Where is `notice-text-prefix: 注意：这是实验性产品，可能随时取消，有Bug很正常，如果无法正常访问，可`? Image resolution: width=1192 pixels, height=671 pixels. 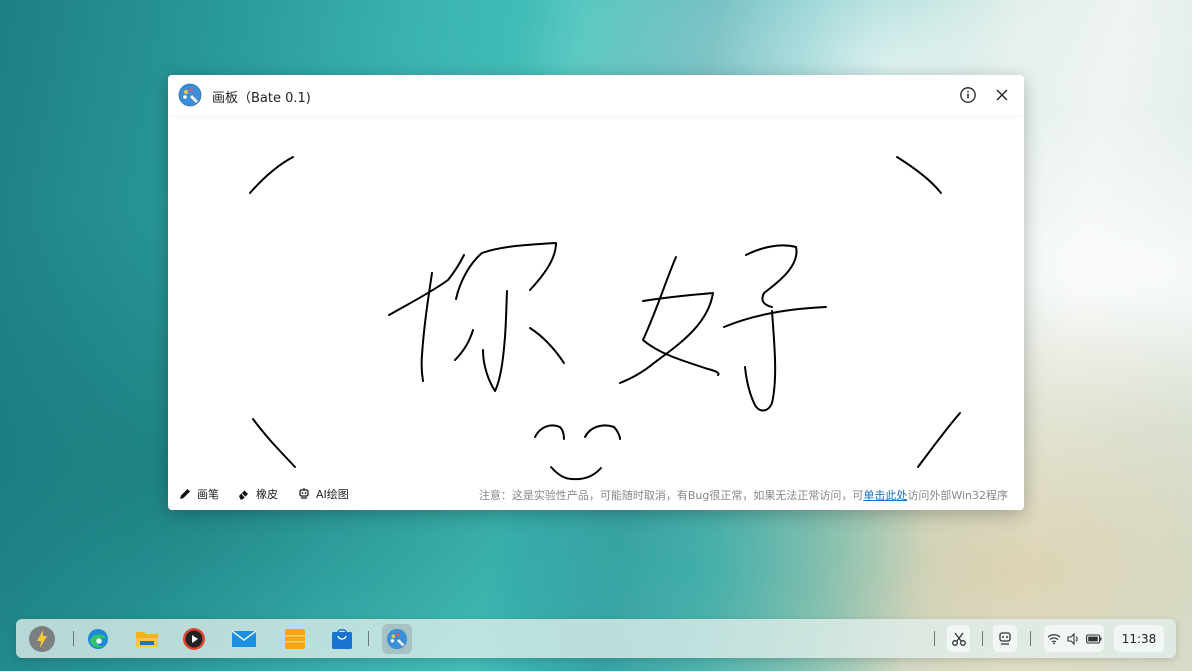 notice-text-prefix: 注意：这是实验性产品，可能随时取消，有Bug很正常，如果无法正常访问，可 is located at coordinates (671, 495).